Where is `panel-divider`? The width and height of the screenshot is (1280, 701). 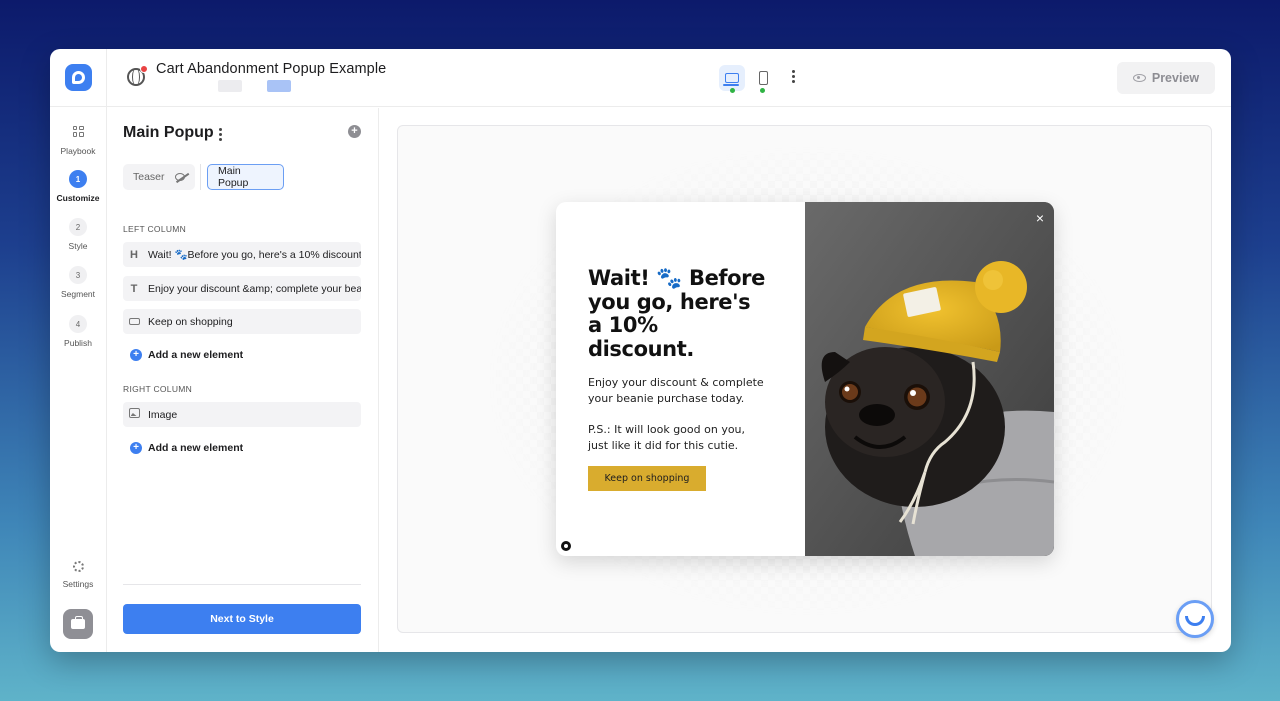 panel-divider is located at coordinates (378, 380).